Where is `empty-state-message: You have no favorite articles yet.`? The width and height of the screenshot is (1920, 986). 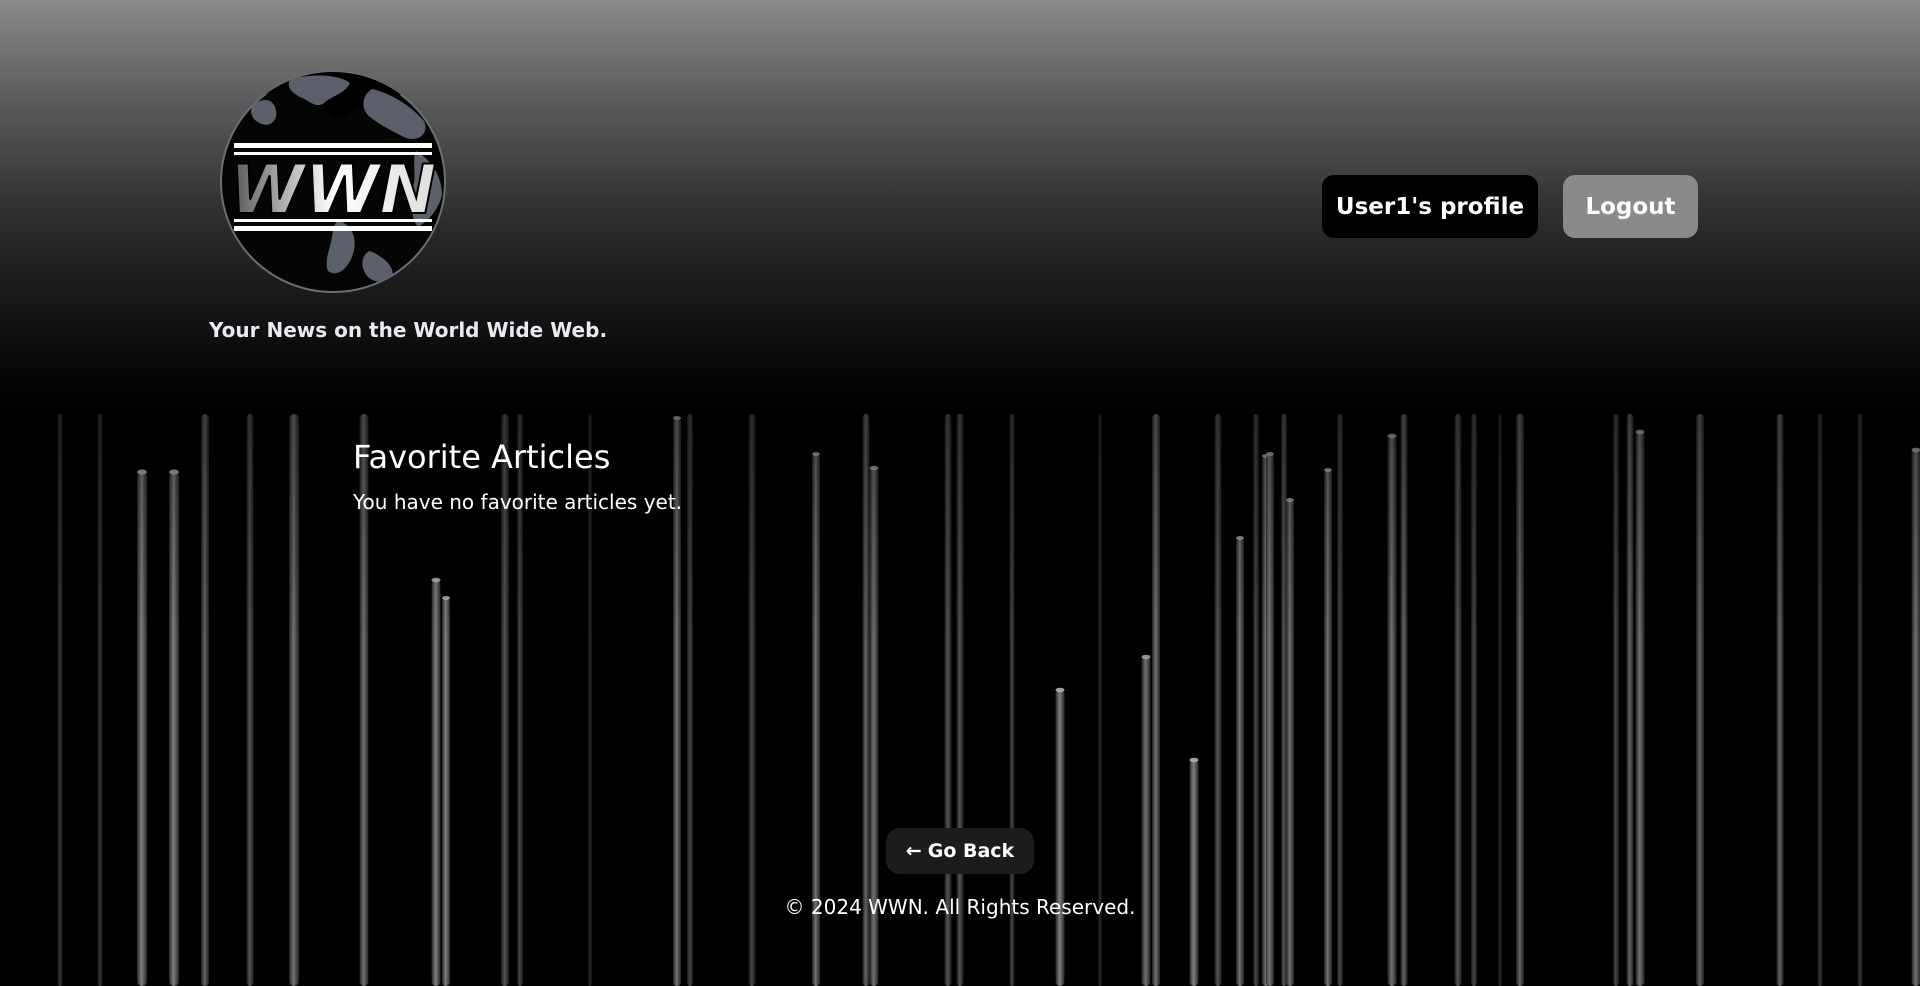
empty-state-message: You have no favorite articles yet. is located at coordinates (518, 502).